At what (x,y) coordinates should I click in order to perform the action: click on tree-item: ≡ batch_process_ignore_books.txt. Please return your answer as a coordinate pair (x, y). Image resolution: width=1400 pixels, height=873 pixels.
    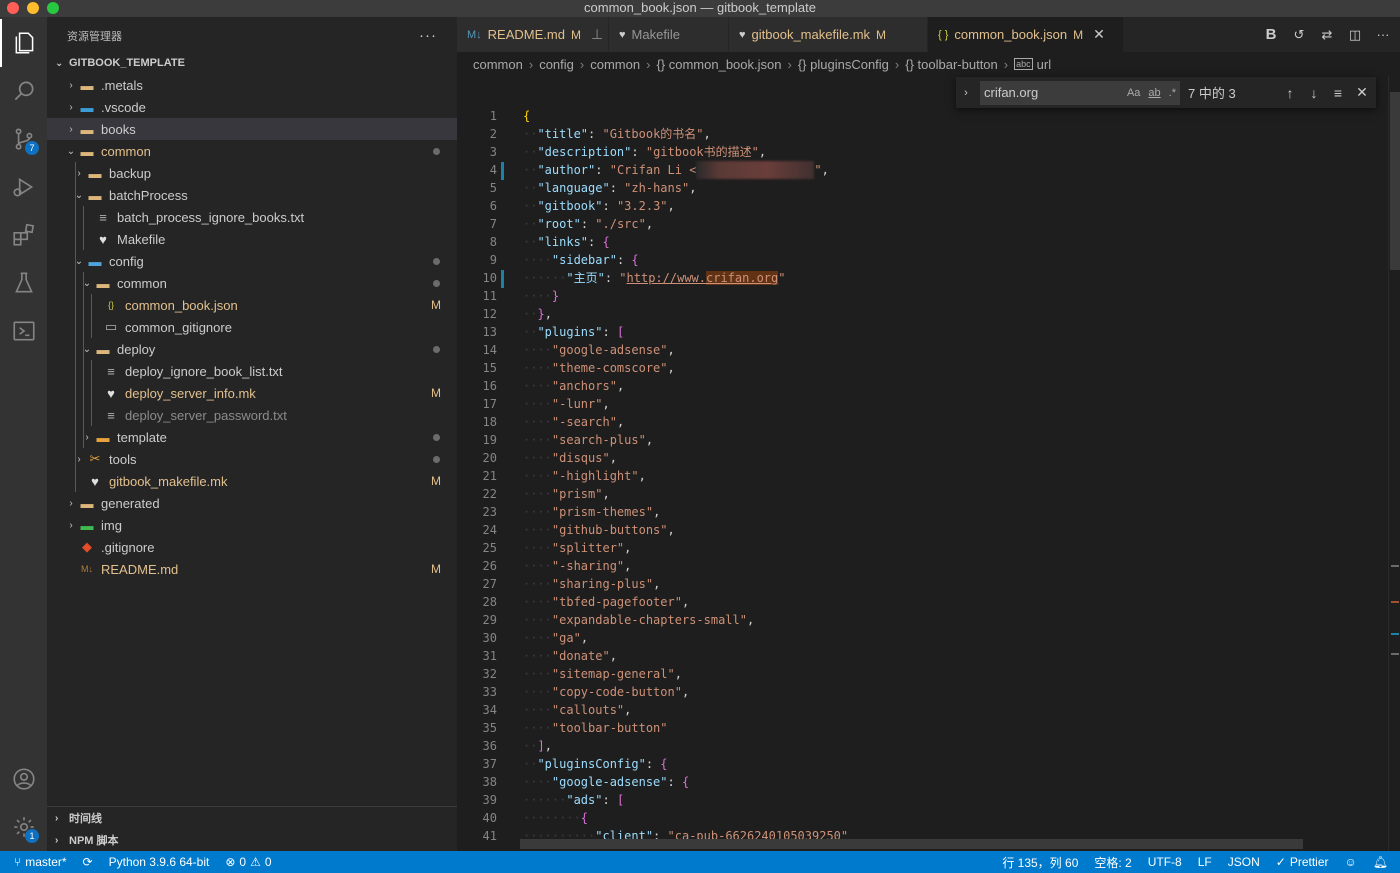
    Looking at the image, I should click on (252, 217).